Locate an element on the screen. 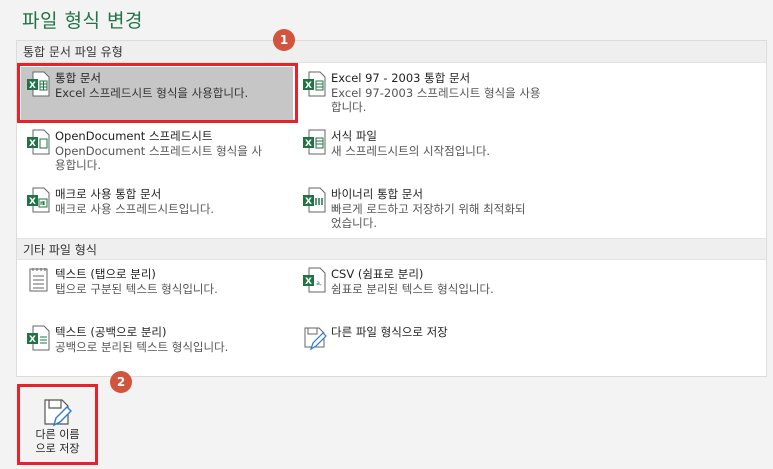  save-as-other-format-icon is located at coordinates (315, 339).